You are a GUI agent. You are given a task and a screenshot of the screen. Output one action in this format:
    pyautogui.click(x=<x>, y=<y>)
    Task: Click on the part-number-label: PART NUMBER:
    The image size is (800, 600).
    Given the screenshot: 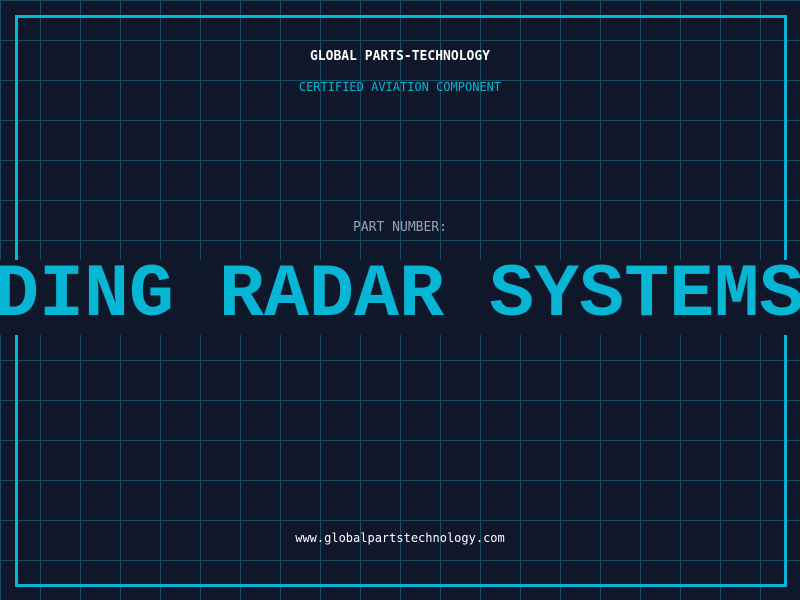 What is the action you would take?
    pyautogui.click(x=400, y=227)
    